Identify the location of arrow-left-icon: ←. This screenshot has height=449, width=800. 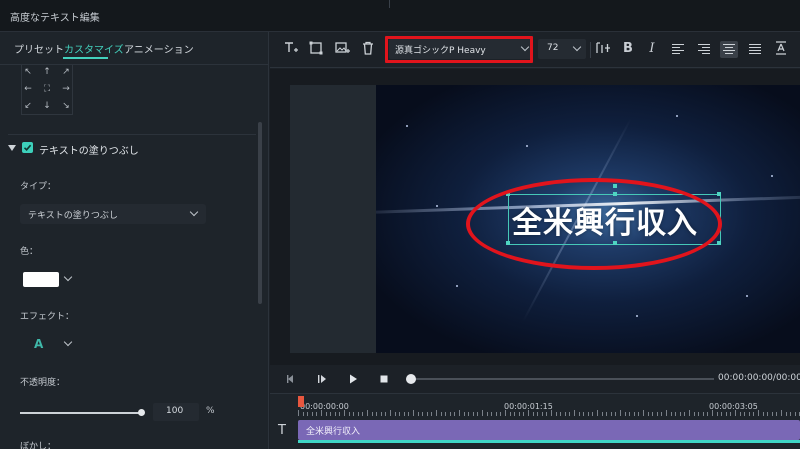
(28, 89).